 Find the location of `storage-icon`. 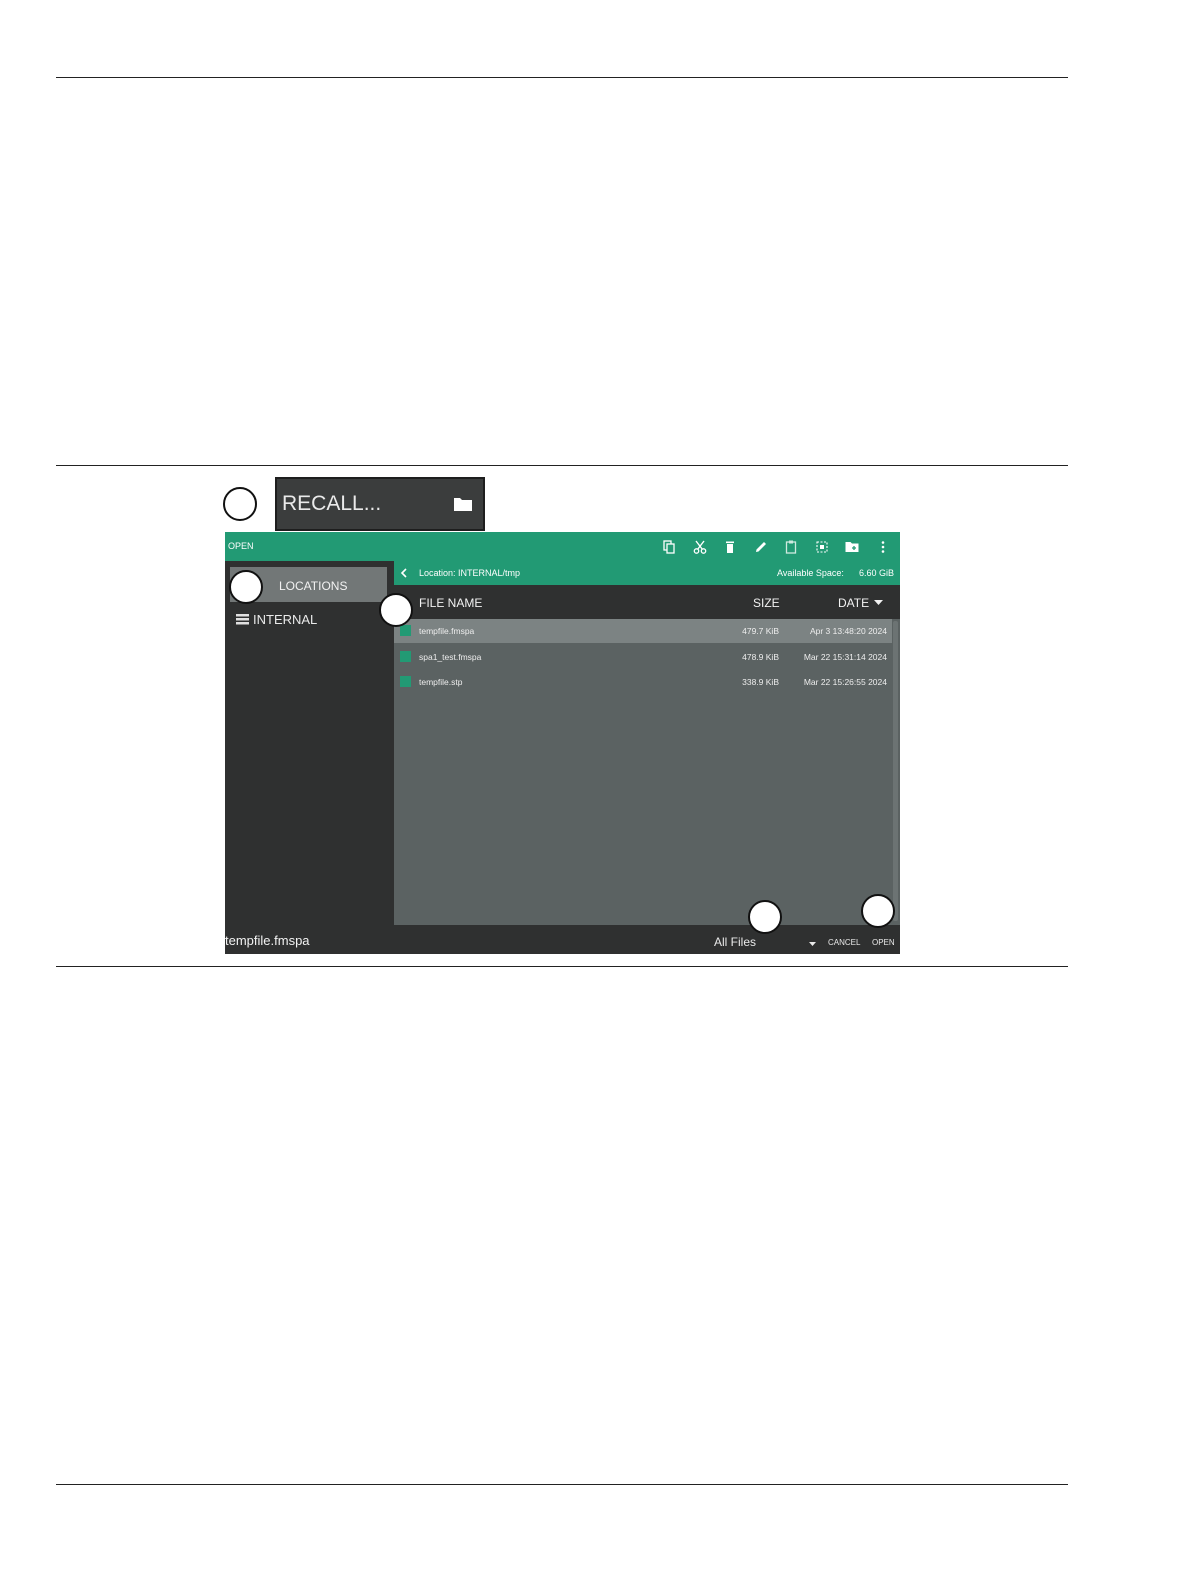

storage-icon is located at coordinates (242, 619).